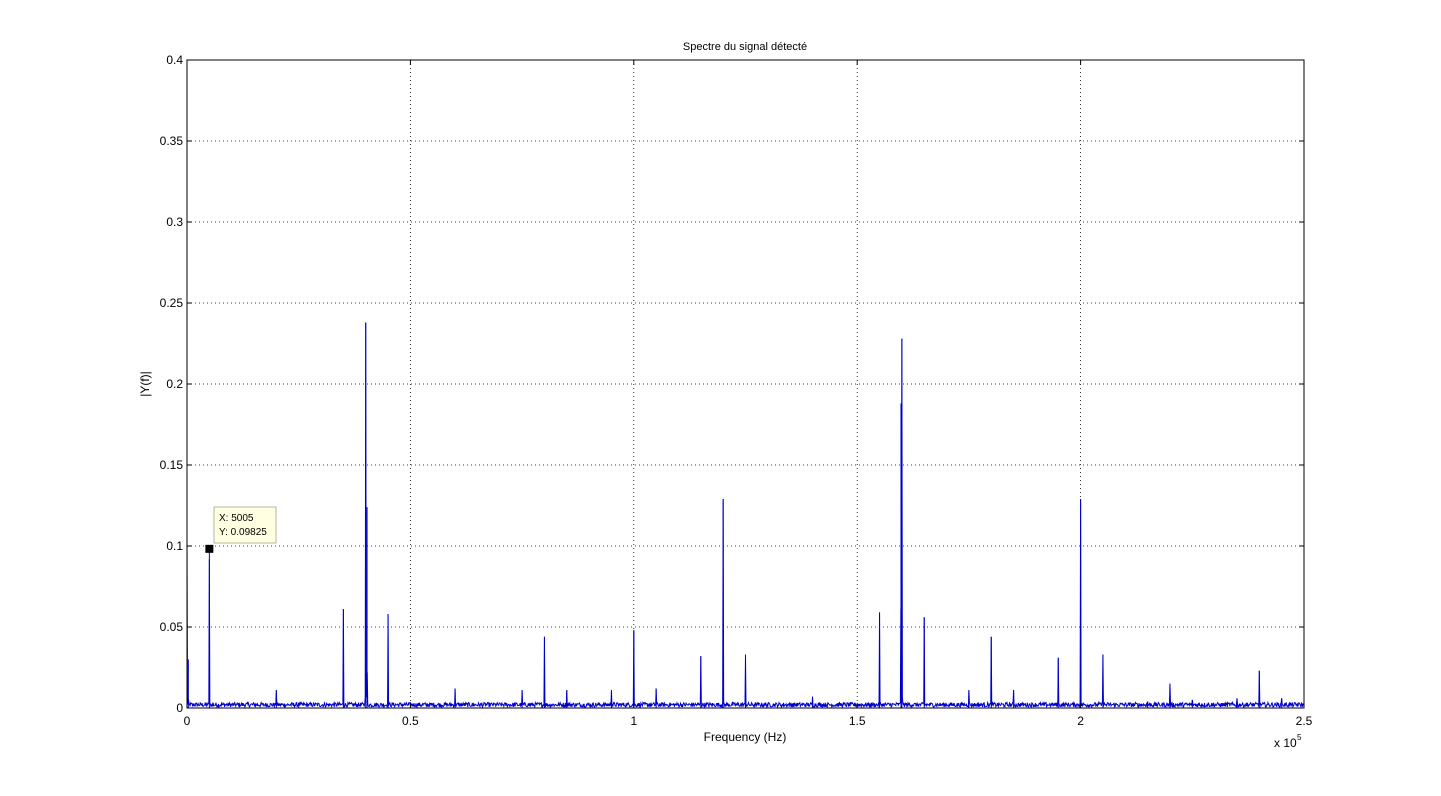 The image size is (1441, 796). Describe the element at coordinates (174, 222) in the screenshot. I see `y-tick-label: 0.3` at that location.